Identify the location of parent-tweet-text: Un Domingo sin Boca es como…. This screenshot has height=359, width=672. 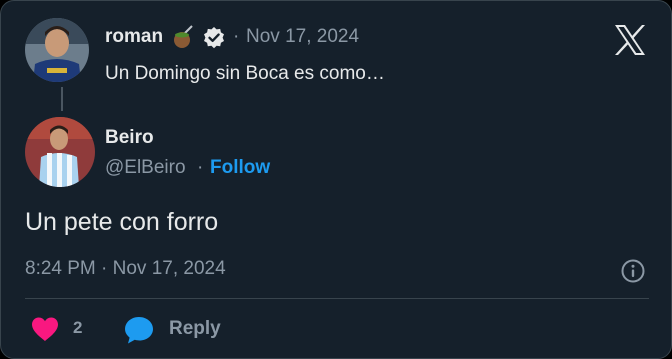
(245, 73).